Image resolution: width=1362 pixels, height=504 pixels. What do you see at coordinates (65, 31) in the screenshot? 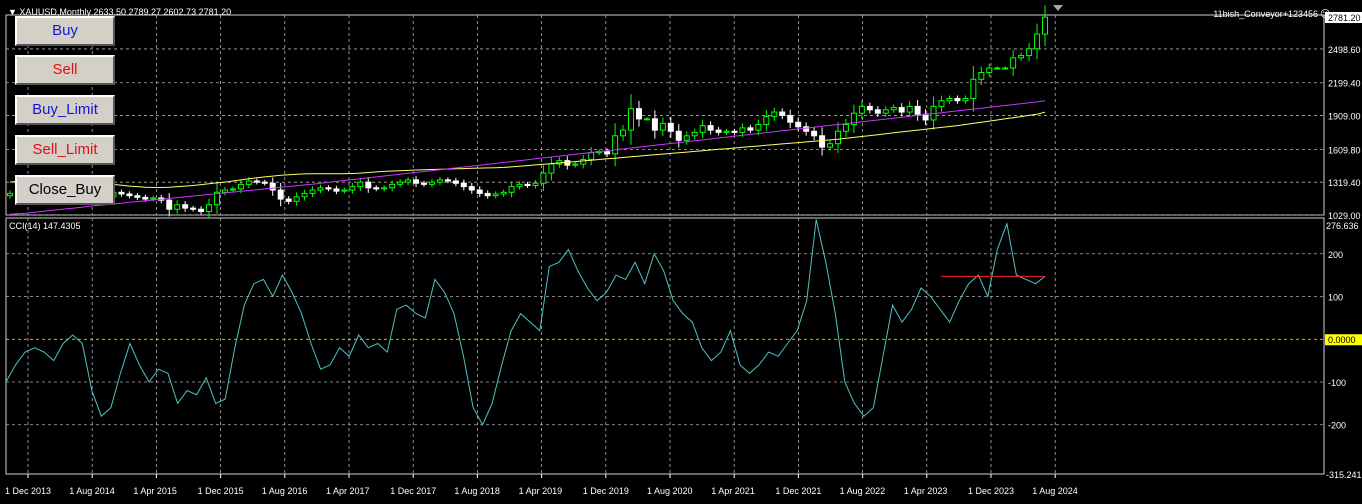
I see `buy-button: Buy` at bounding box center [65, 31].